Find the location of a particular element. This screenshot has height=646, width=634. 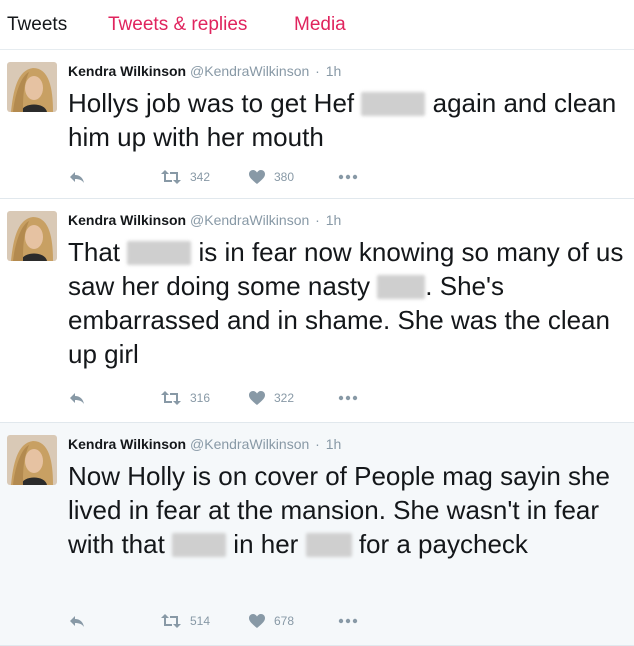

profile-tabs: Tweets Tweets & replies Media is located at coordinates (317, 25).